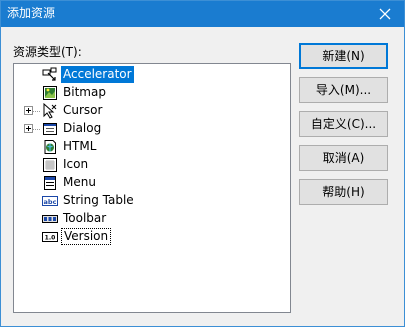 This screenshot has height=327, width=405. Describe the element at coordinates (82, 128) in the screenshot. I see `tree-item-label: Dialog` at that location.